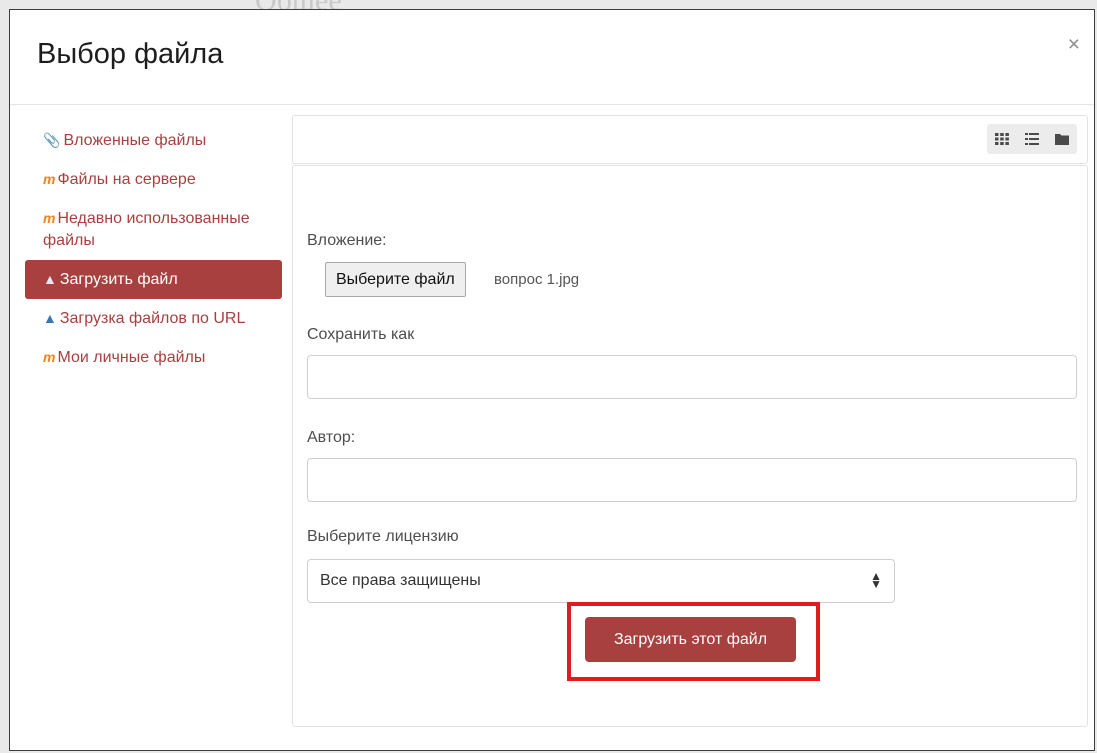 Image resolution: width=1097 pixels, height=753 pixels. I want to click on sidebar-item-upload-file: ▲ Загрузить файл, so click(153, 279).